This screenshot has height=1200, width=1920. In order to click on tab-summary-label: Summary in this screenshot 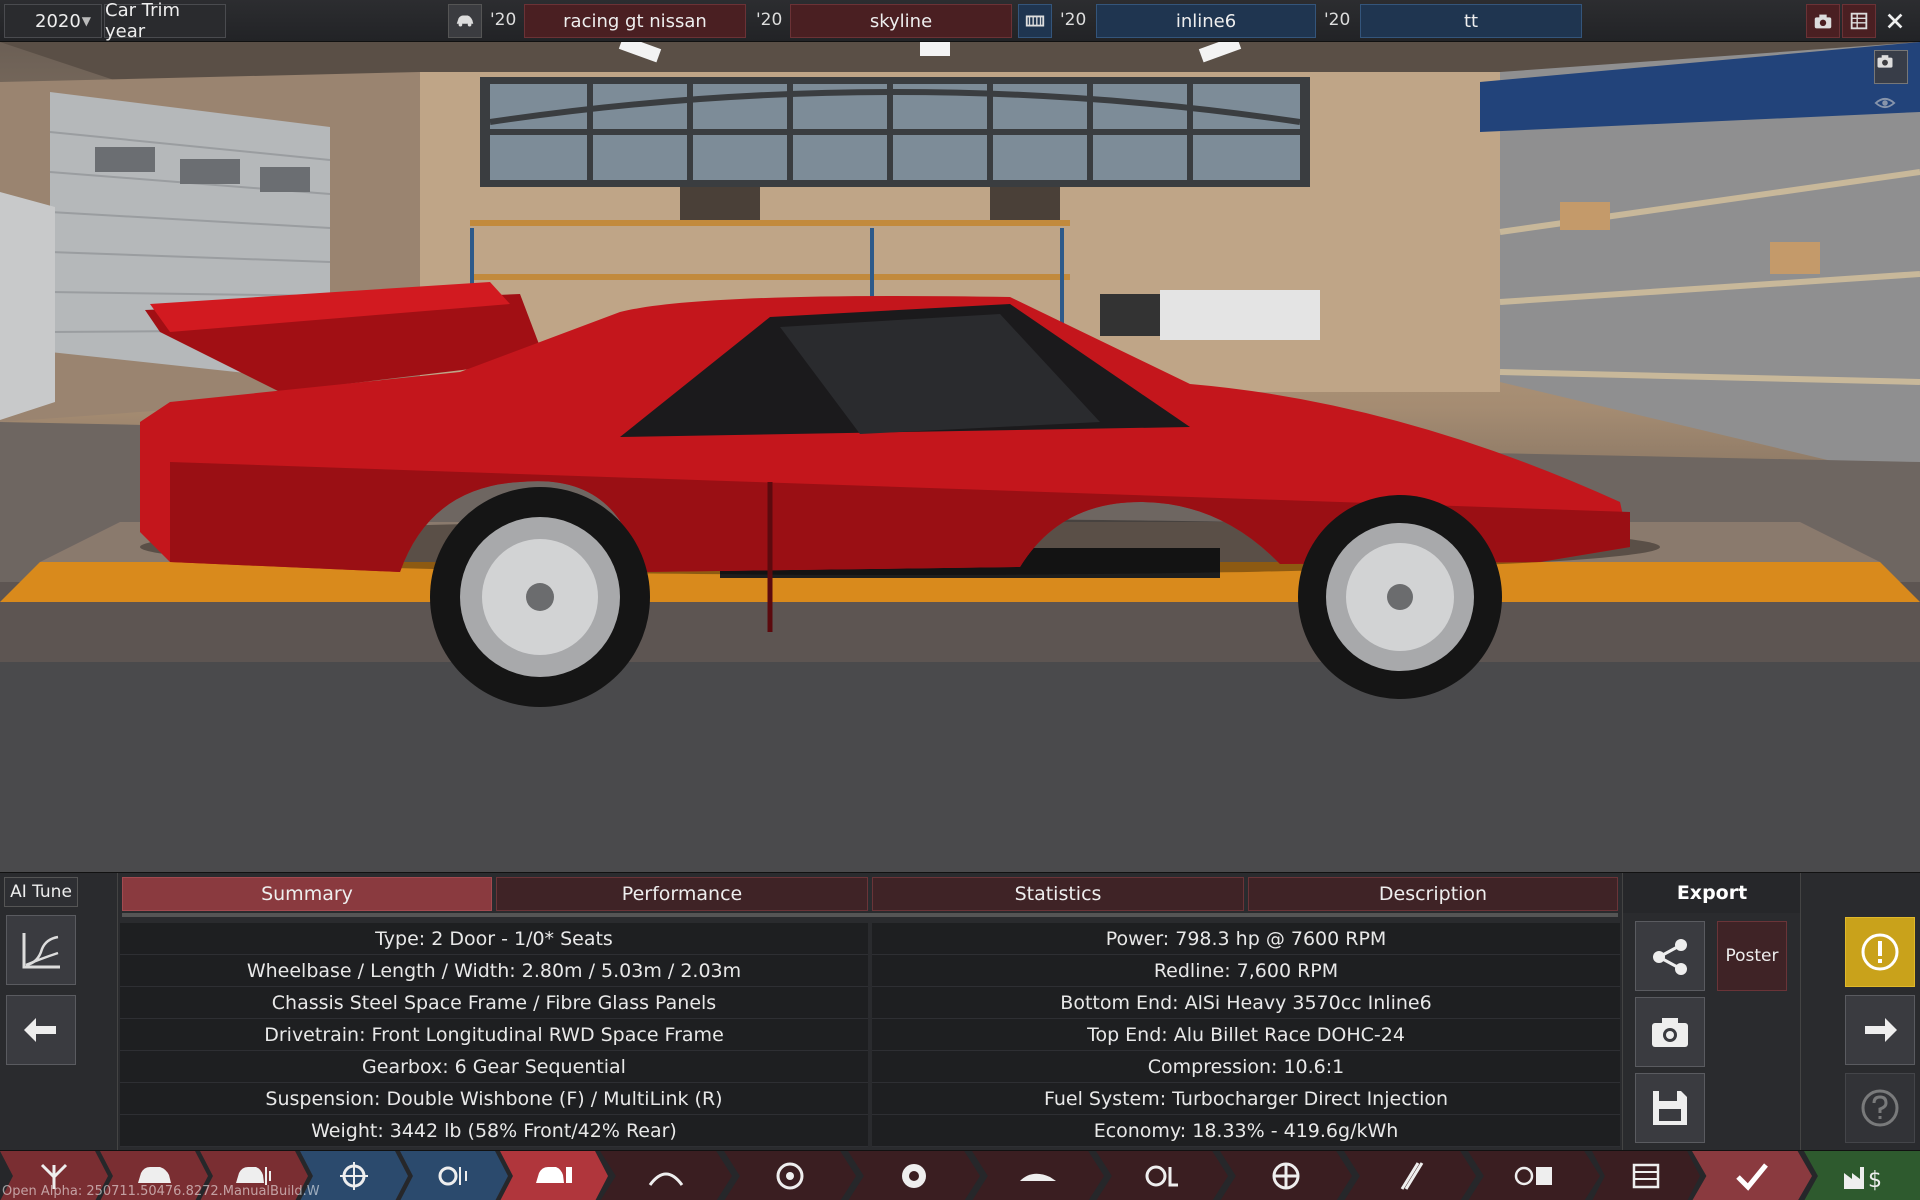, I will do `click(307, 894)`.